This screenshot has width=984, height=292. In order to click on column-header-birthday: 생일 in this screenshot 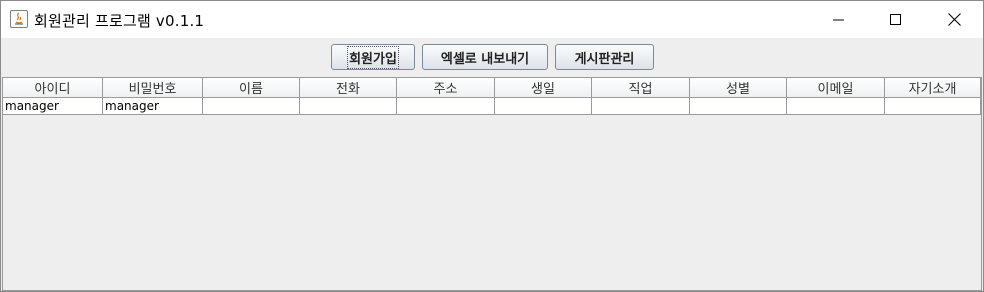, I will do `click(543, 88)`.